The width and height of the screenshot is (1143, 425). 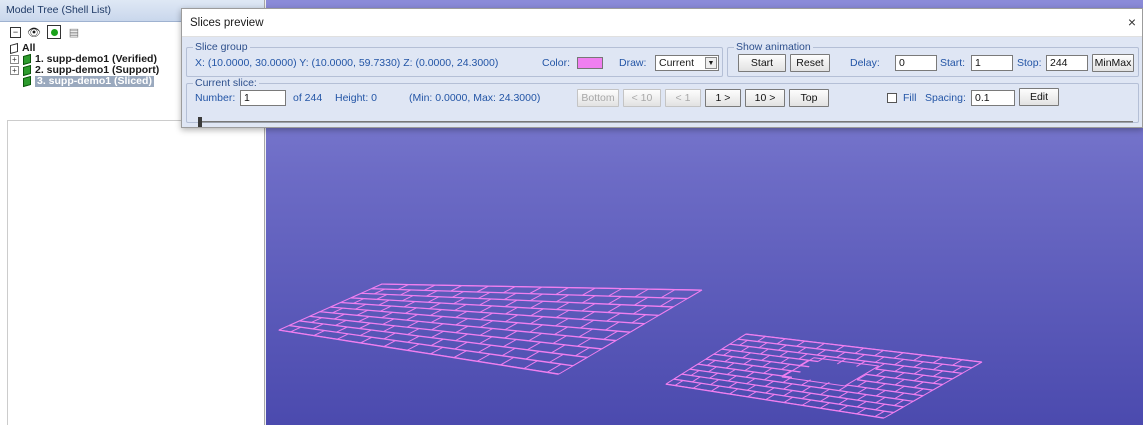 I want to click on minus-10-button: < 10, so click(x=642, y=98).